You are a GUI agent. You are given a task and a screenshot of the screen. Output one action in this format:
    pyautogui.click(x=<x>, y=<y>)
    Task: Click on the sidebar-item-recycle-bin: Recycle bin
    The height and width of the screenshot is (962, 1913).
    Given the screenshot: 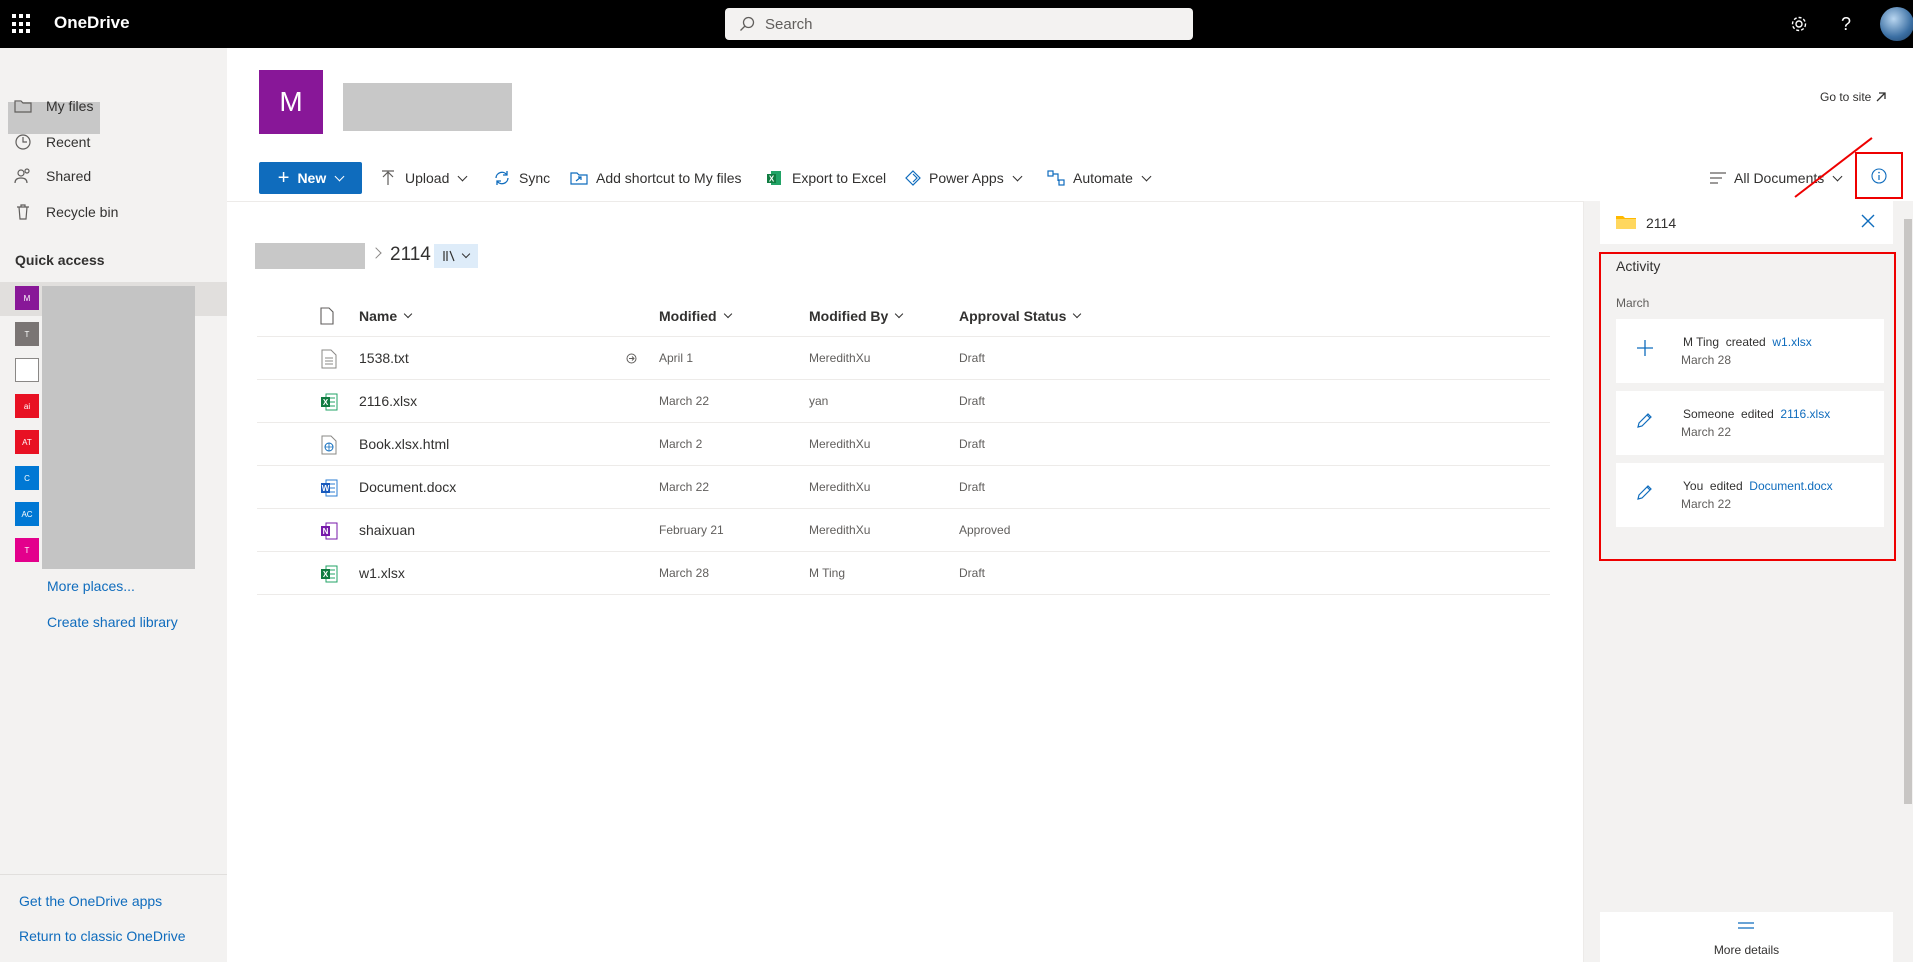 What is the action you would take?
    pyautogui.click(x=66, y=212)
    